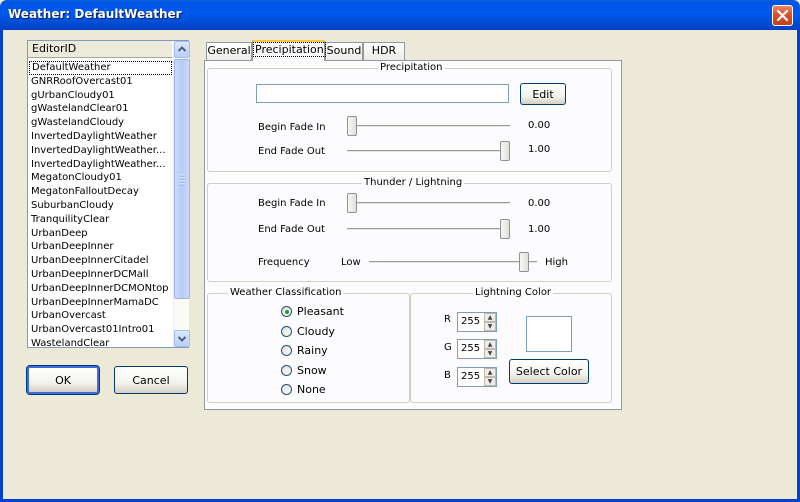 This screenshot has height=502, width=800. I want to click on thunder-group-title: Thunder / Lightning, so click(413, 182).